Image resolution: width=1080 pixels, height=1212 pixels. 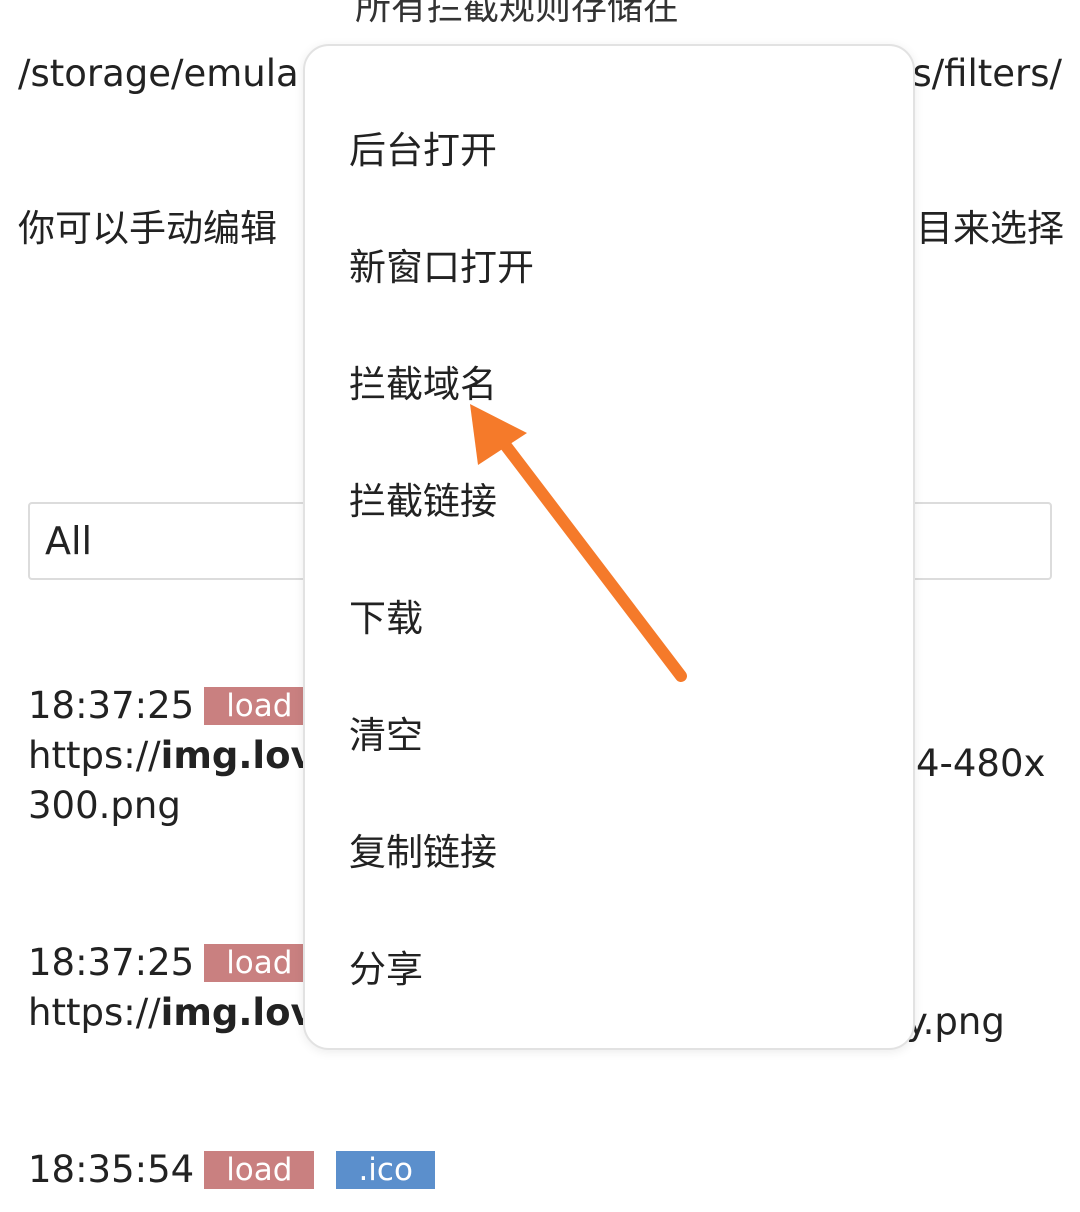 I want to click on menu-item-download: 下载, so click(x=386, y=615).